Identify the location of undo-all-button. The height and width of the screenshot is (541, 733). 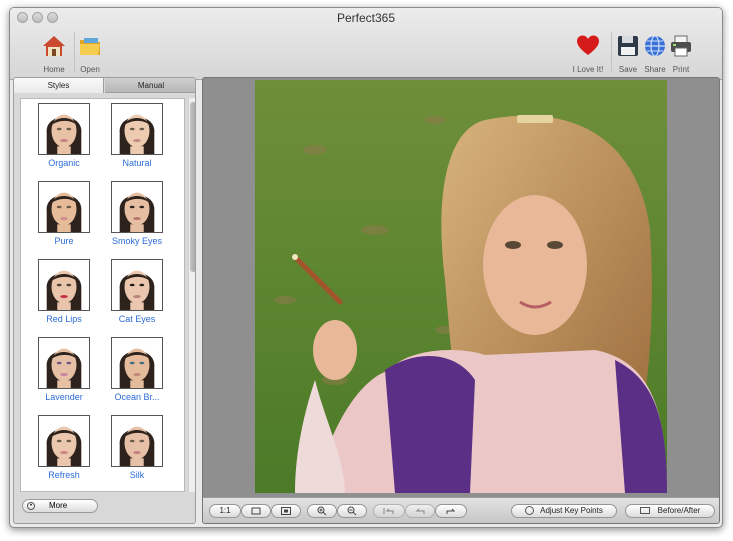
(389, 511).